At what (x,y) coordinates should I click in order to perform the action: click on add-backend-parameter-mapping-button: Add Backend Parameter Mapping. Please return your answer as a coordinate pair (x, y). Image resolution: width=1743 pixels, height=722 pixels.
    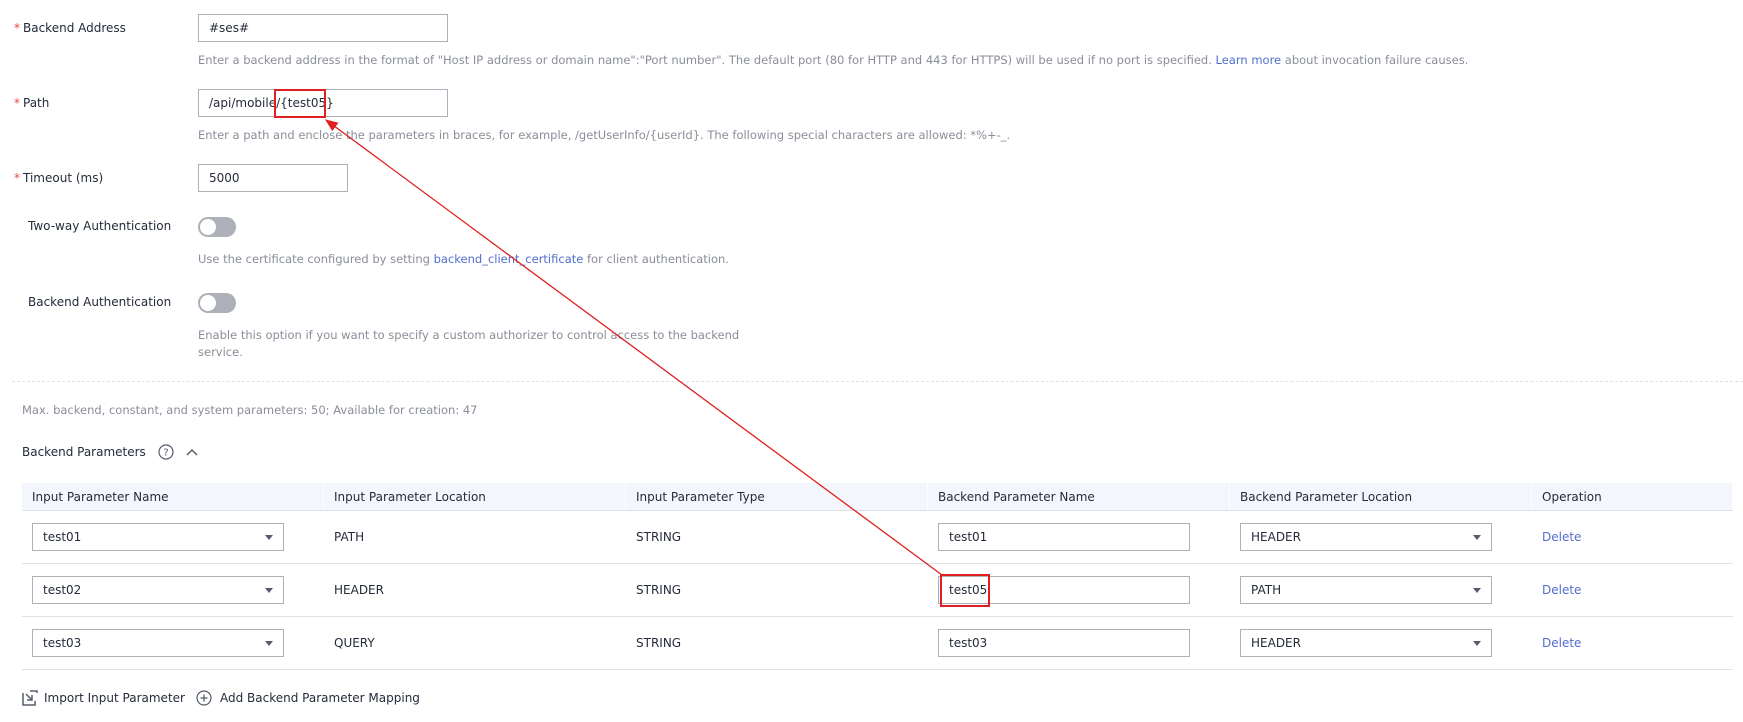
    Looking at the image, I should click on (308, 698).